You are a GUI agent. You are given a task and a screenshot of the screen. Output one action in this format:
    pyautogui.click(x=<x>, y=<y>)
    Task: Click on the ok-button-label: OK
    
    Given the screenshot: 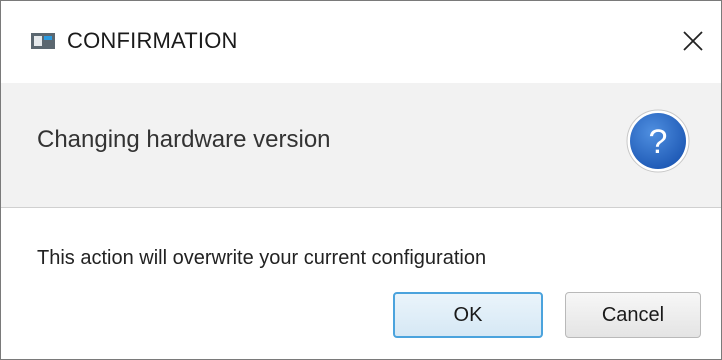 What is the action you would take?
    pyautogui.click(x=468, y=314)
    